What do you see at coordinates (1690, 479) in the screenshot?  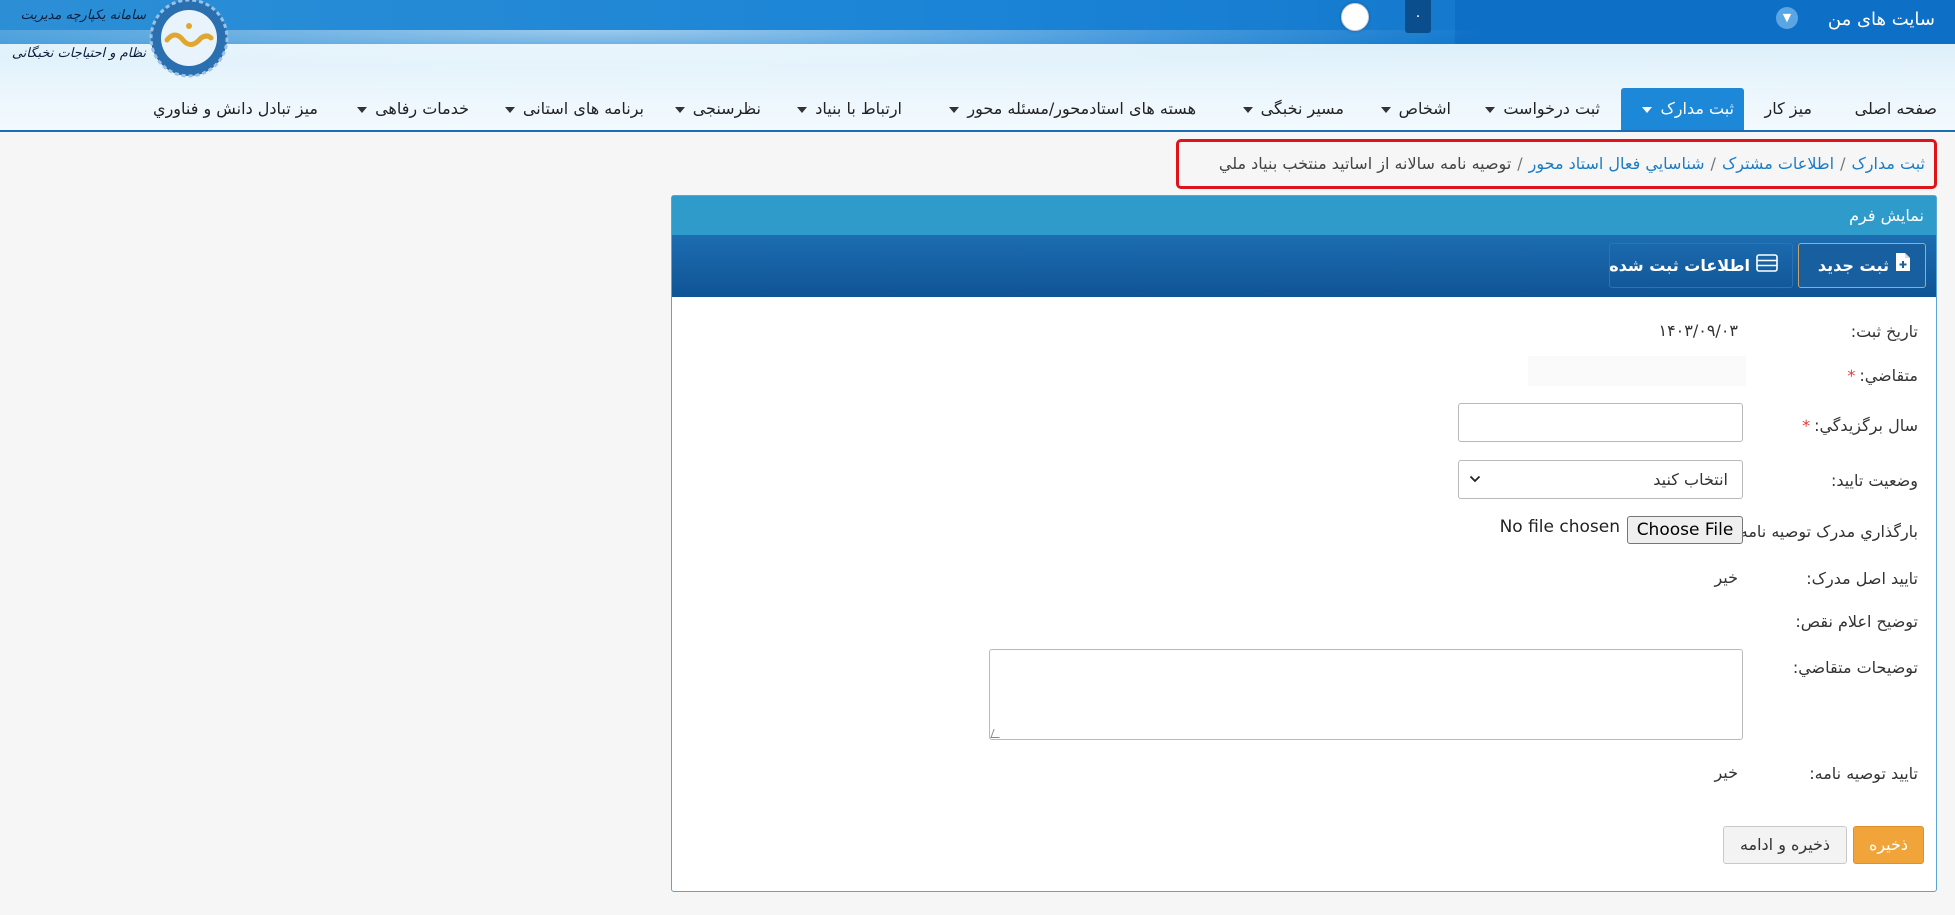 I see `approval-status-value: انتخاب کنيد` at bounding box center [1690, 479].